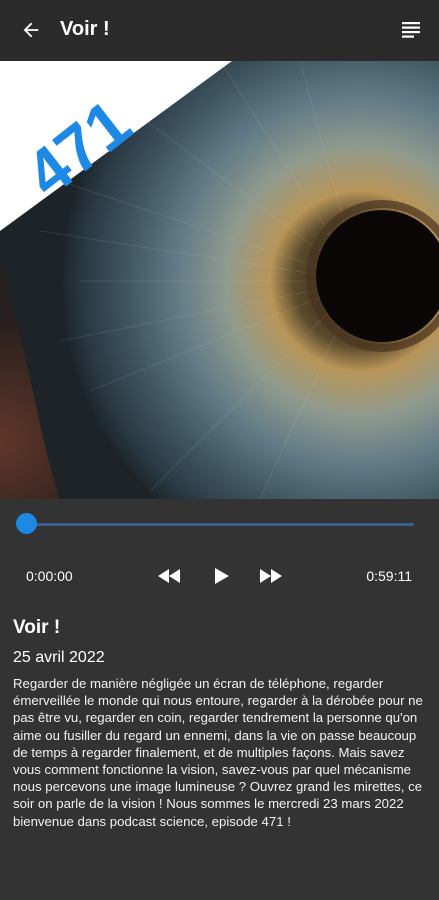  What do you see at coordinates (219, 551) in the screenshot?
I see `audio-player: 0:00:00 0:59:11` at bounding box center [219, 551].